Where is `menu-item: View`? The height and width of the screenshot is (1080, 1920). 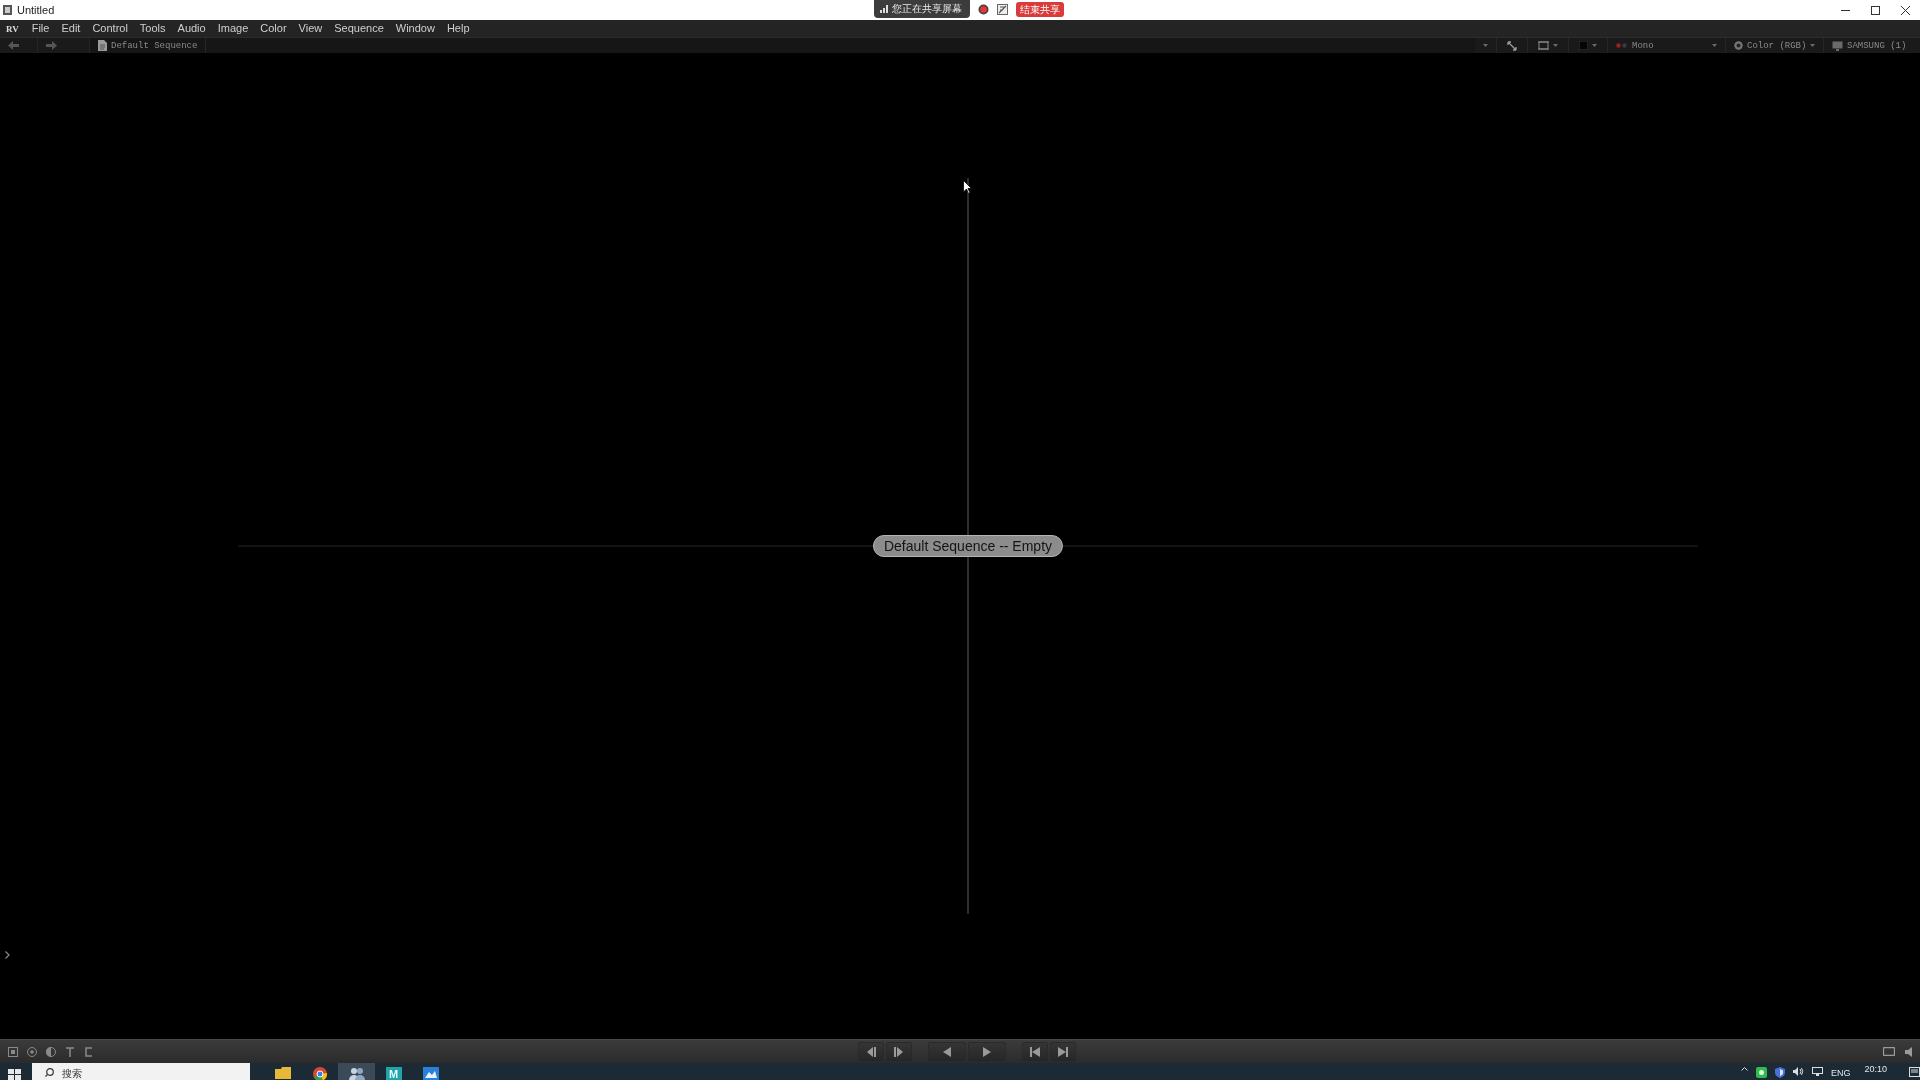 menu-item: View is located at coordinates (310, 28).